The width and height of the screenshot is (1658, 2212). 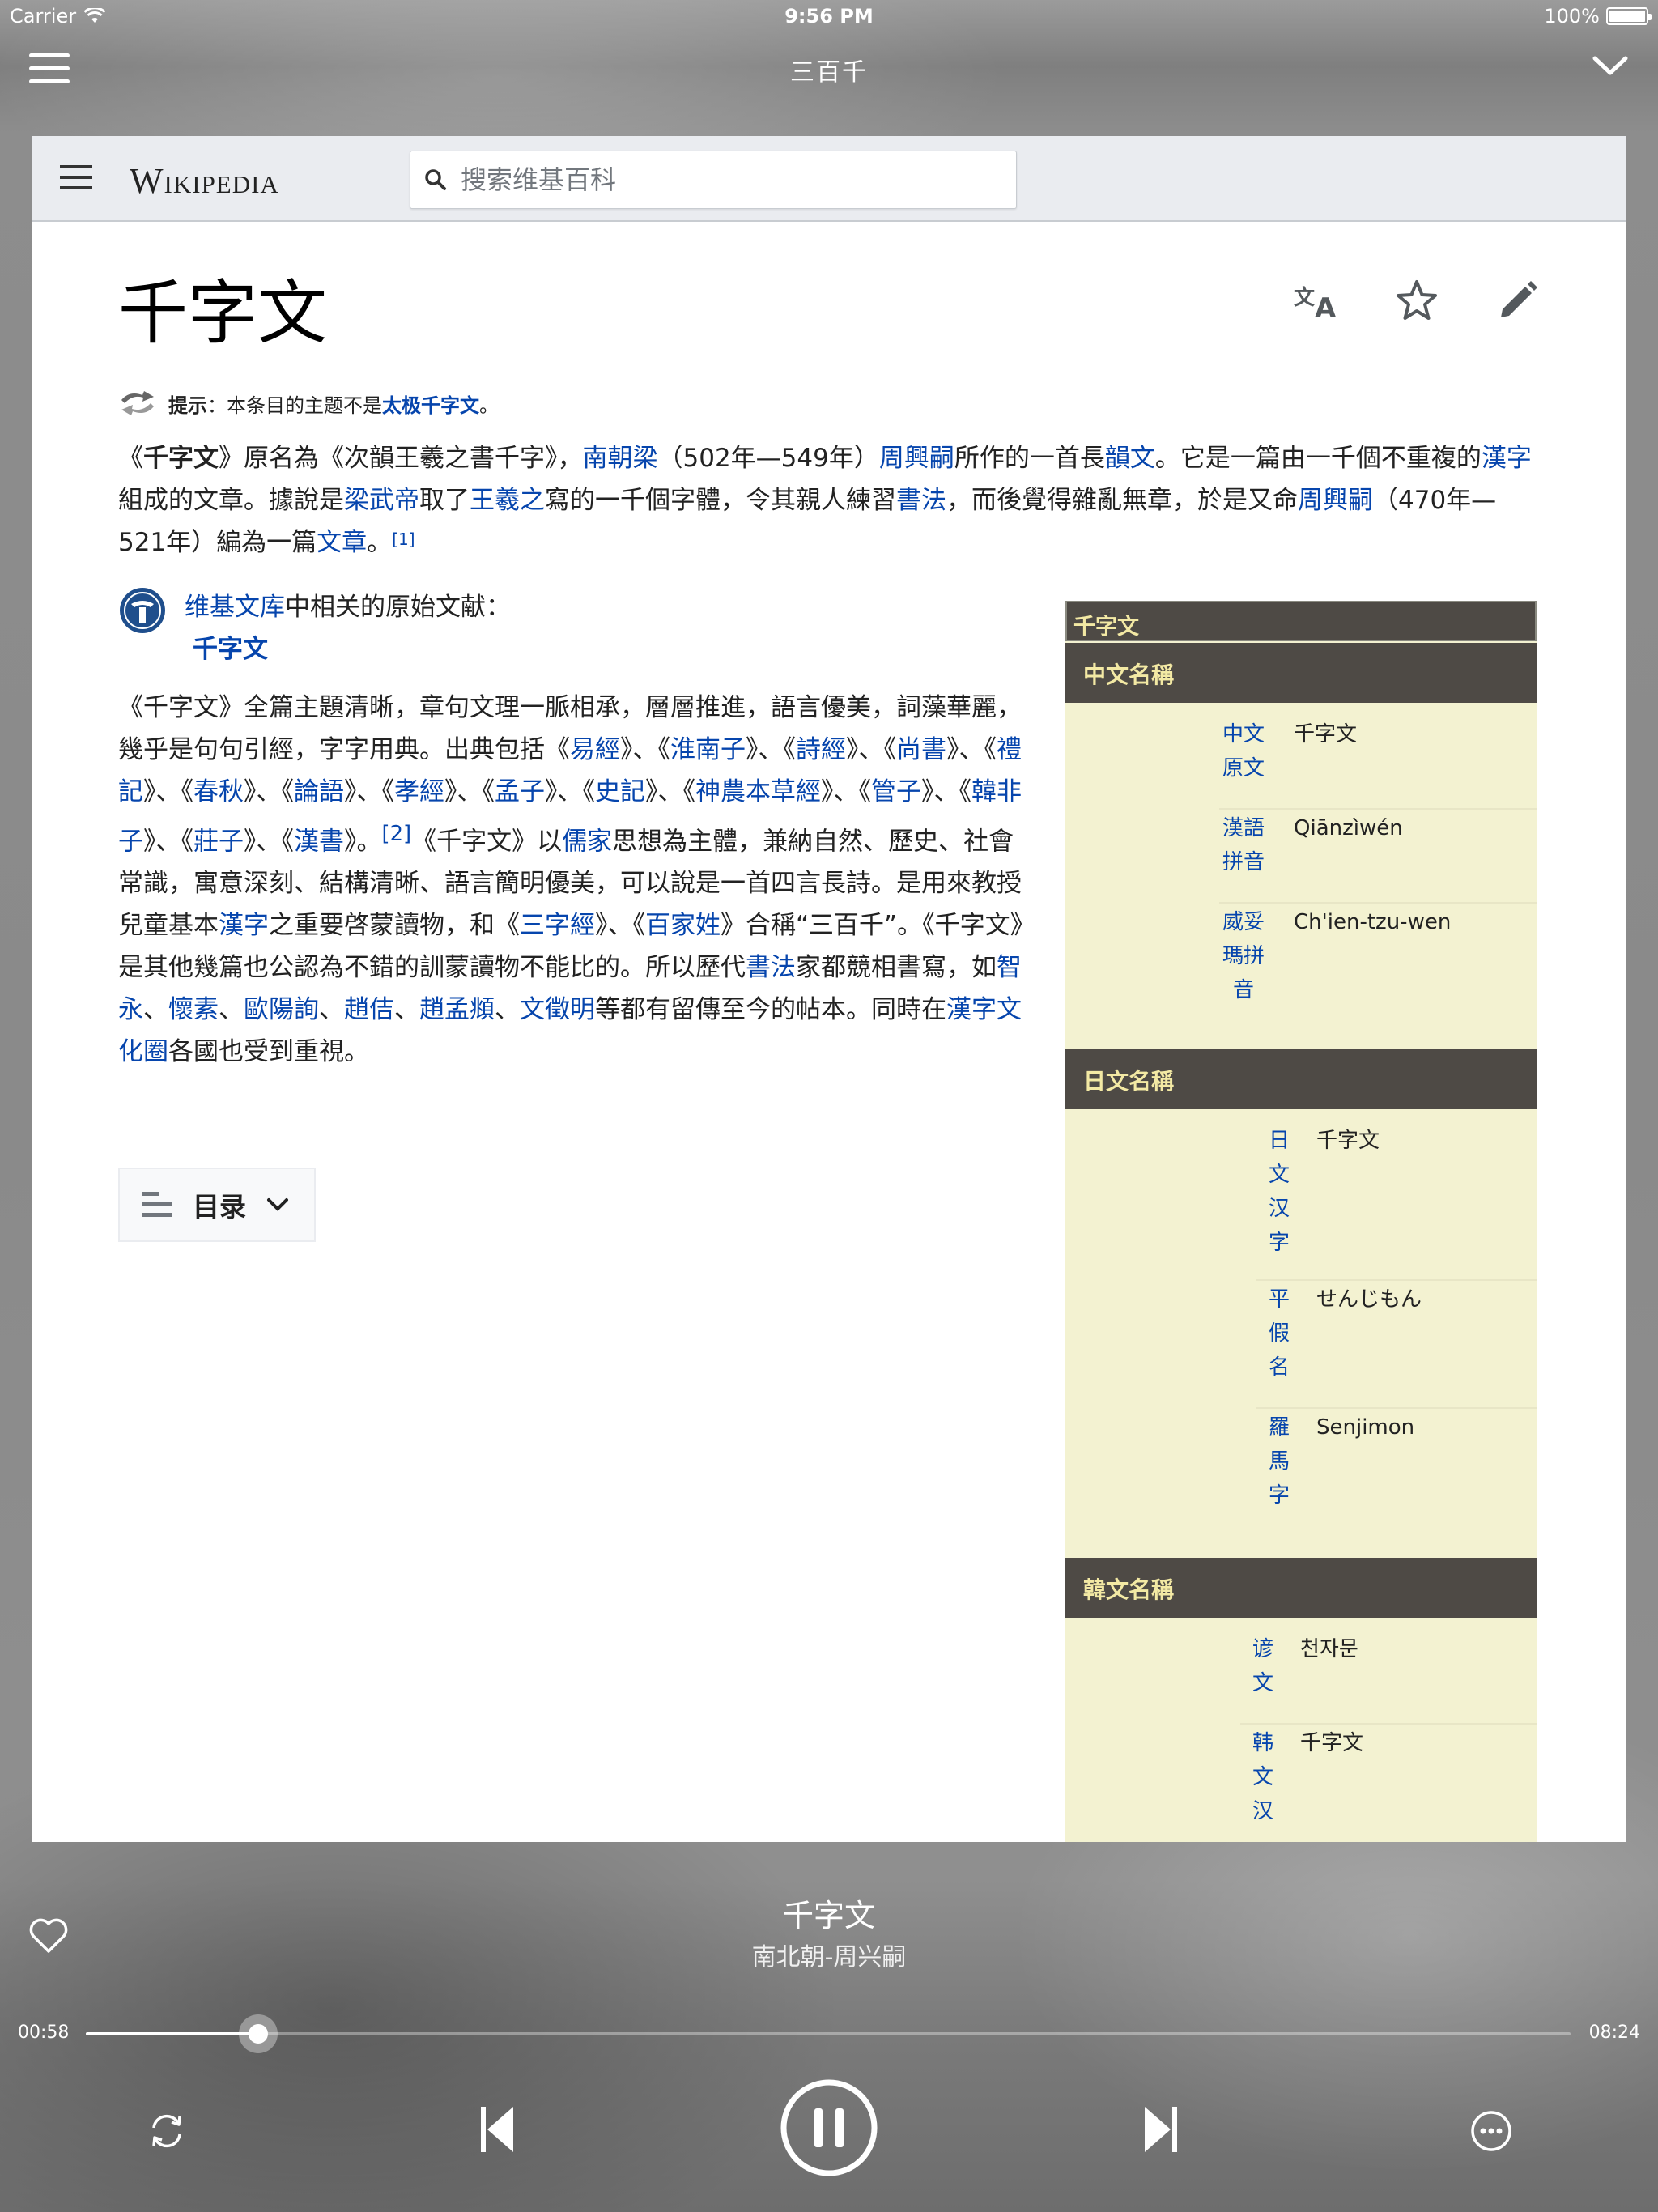 What do you see at coordinates (1301, 673) in the screenshot?
I see `infobox-section-heading: 中文名稱` at bounding box center [1301, 673].